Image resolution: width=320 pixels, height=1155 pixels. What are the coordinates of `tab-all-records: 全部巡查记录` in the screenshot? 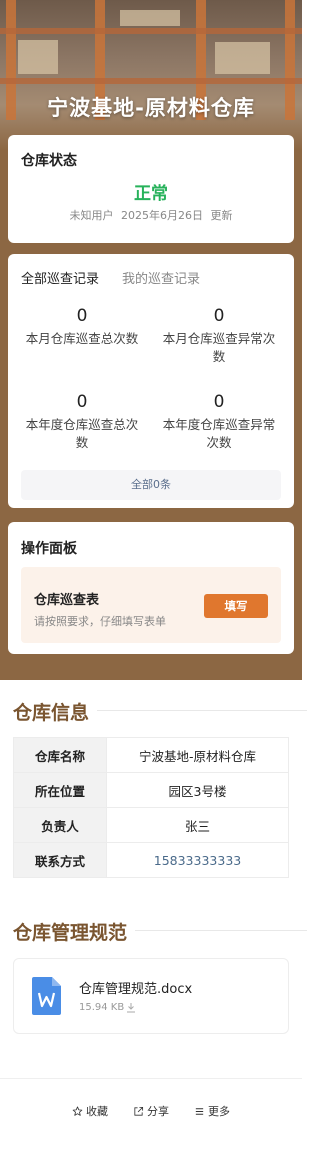 It's located at (60, 277).